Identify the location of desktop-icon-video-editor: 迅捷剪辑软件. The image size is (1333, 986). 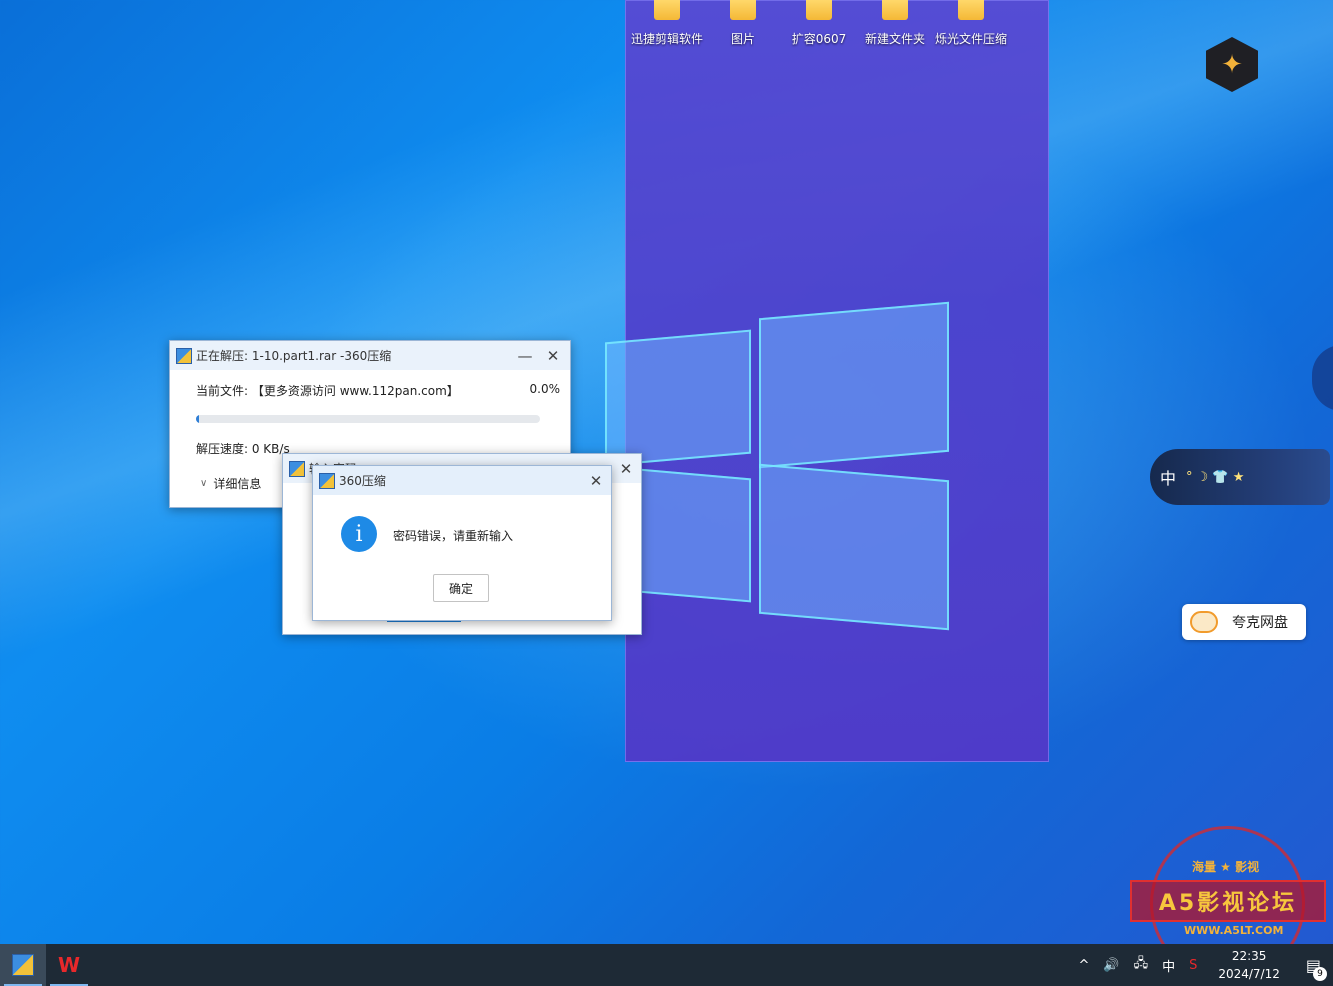
(667, 23).